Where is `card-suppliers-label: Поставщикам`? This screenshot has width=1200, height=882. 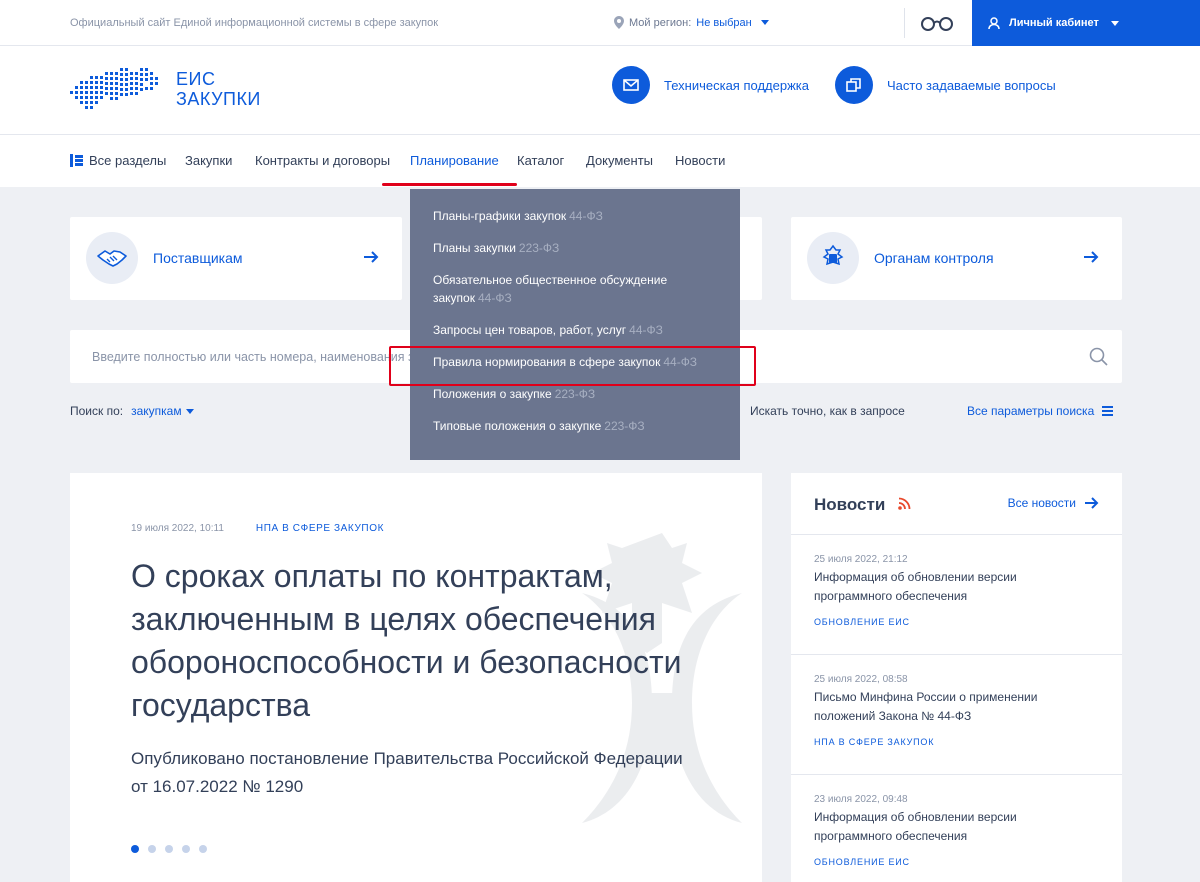 card-suppliers-label: Поставщикам is located at coordinates (198, 258).